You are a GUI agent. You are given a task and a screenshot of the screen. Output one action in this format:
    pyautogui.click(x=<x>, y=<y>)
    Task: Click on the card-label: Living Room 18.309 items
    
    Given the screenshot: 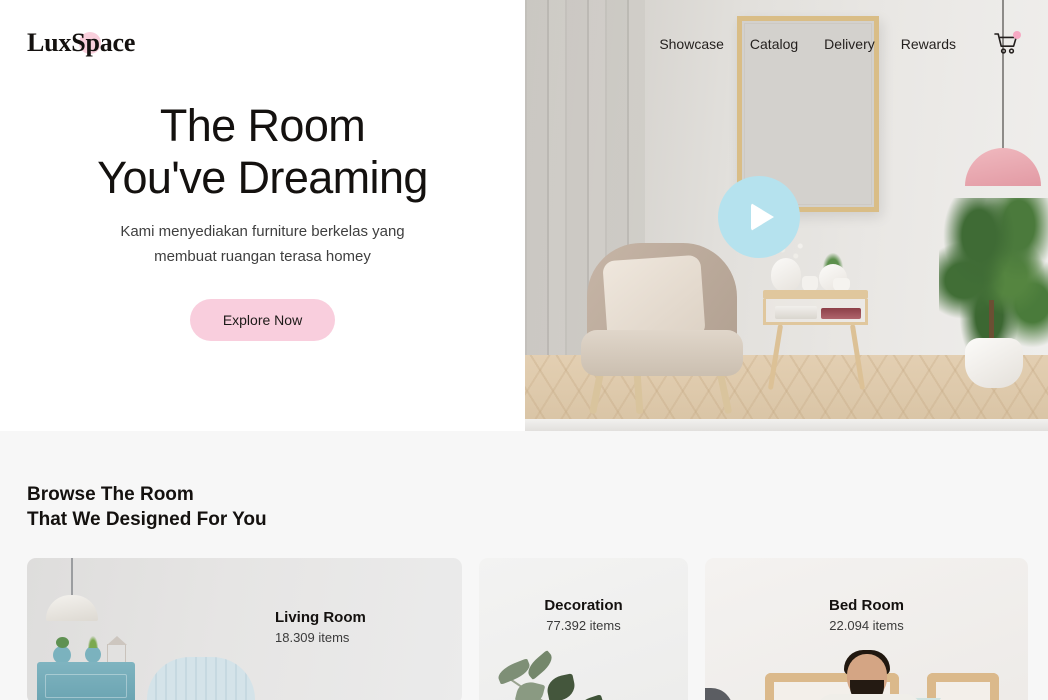 What is the action you would take?
    pyautogui.click(x=320, y=627)
    